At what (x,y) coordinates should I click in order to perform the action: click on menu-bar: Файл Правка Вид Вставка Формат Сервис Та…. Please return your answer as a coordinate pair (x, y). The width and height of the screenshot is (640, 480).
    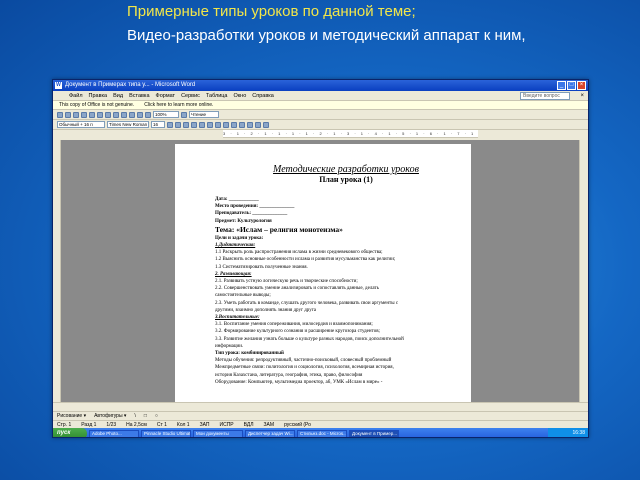
    Looking at the image, I should click on (320, 96).